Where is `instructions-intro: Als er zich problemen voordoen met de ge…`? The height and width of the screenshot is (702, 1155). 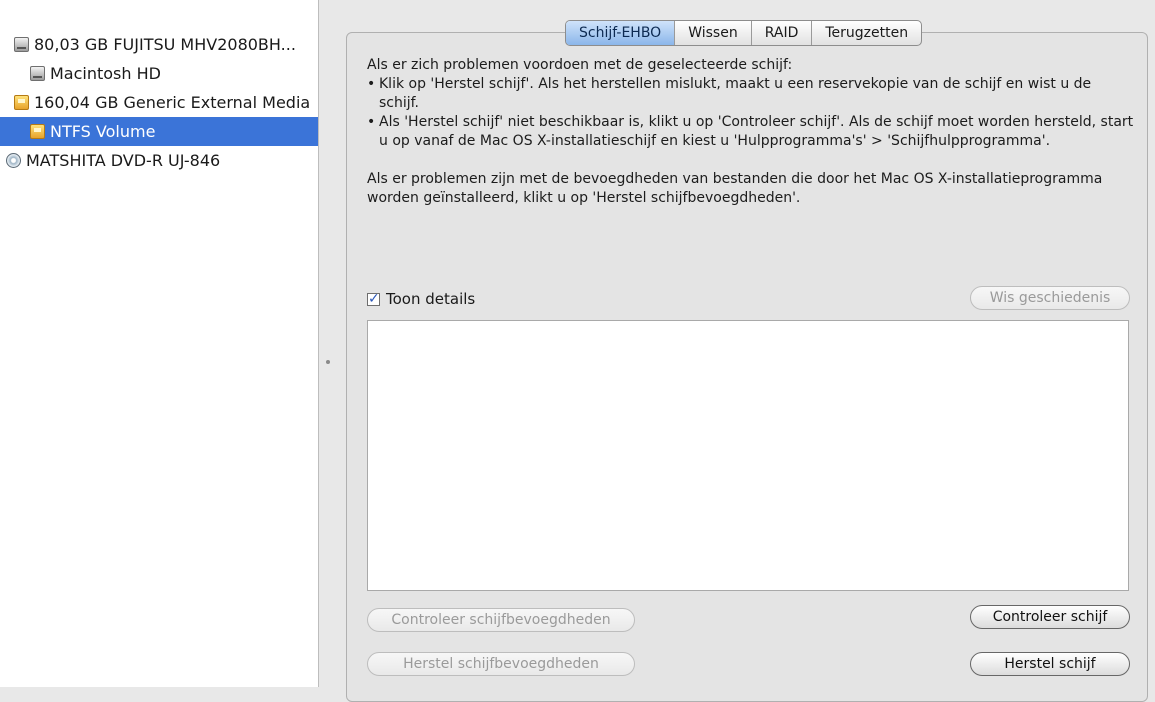 instructions-intro: Als er zich problemen voordoen met de ge… is located at coordinates (580, 65).